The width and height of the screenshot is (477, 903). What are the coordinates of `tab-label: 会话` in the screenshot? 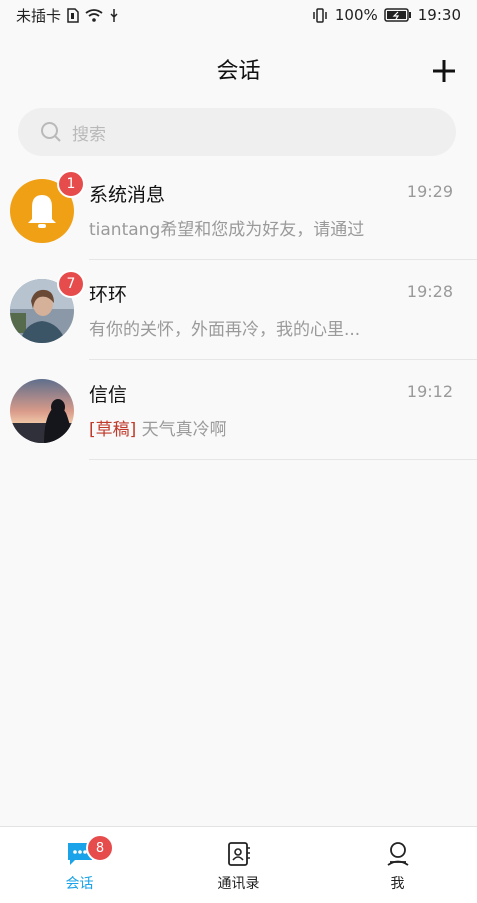 It's located at (79, 884).